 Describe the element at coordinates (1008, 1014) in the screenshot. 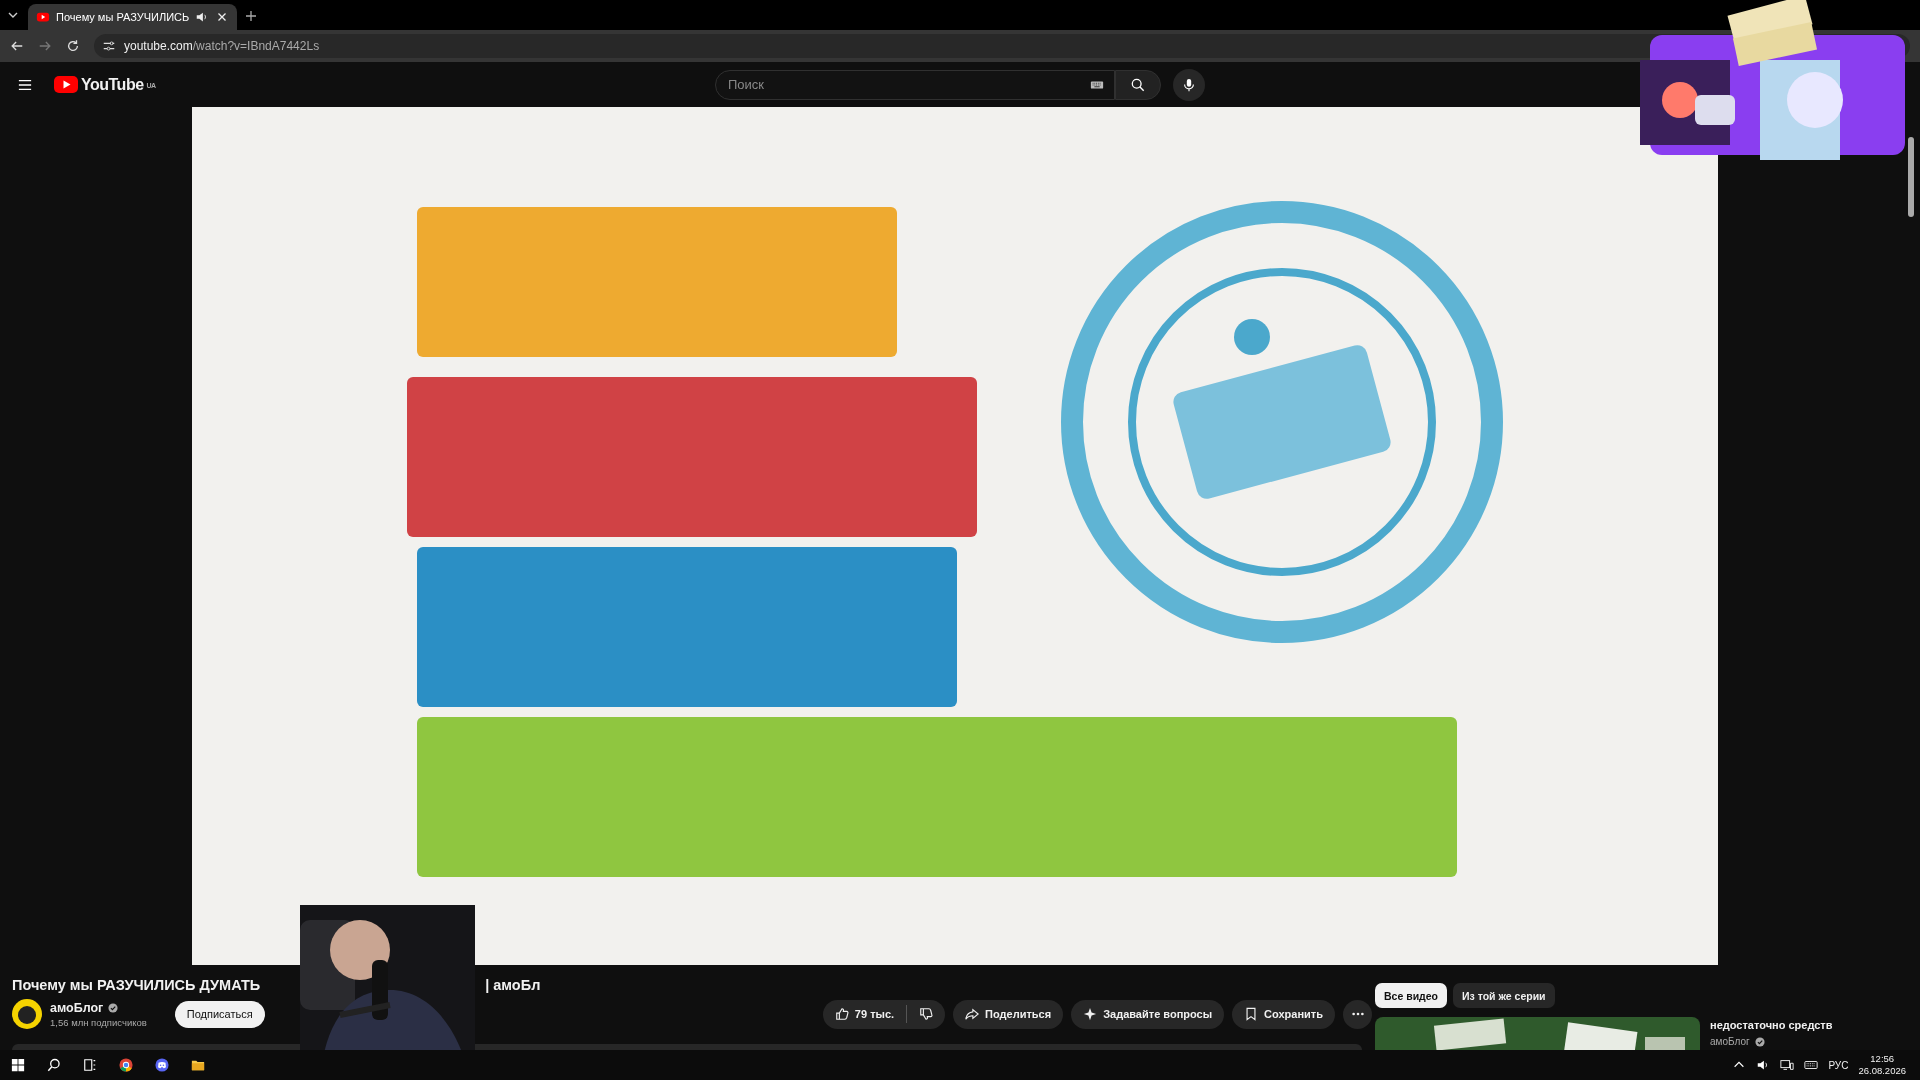

I see `share-button: Поделиться` at that location.